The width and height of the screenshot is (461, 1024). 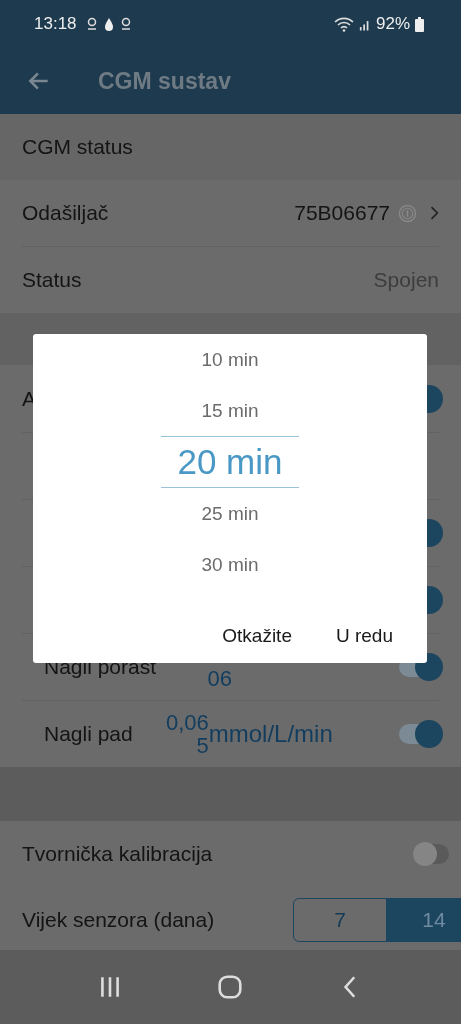 What do you see at coordinates (65, 213) in the screenshot?
I see `row-label: Odašiljač` at bounding box center [65, 213].